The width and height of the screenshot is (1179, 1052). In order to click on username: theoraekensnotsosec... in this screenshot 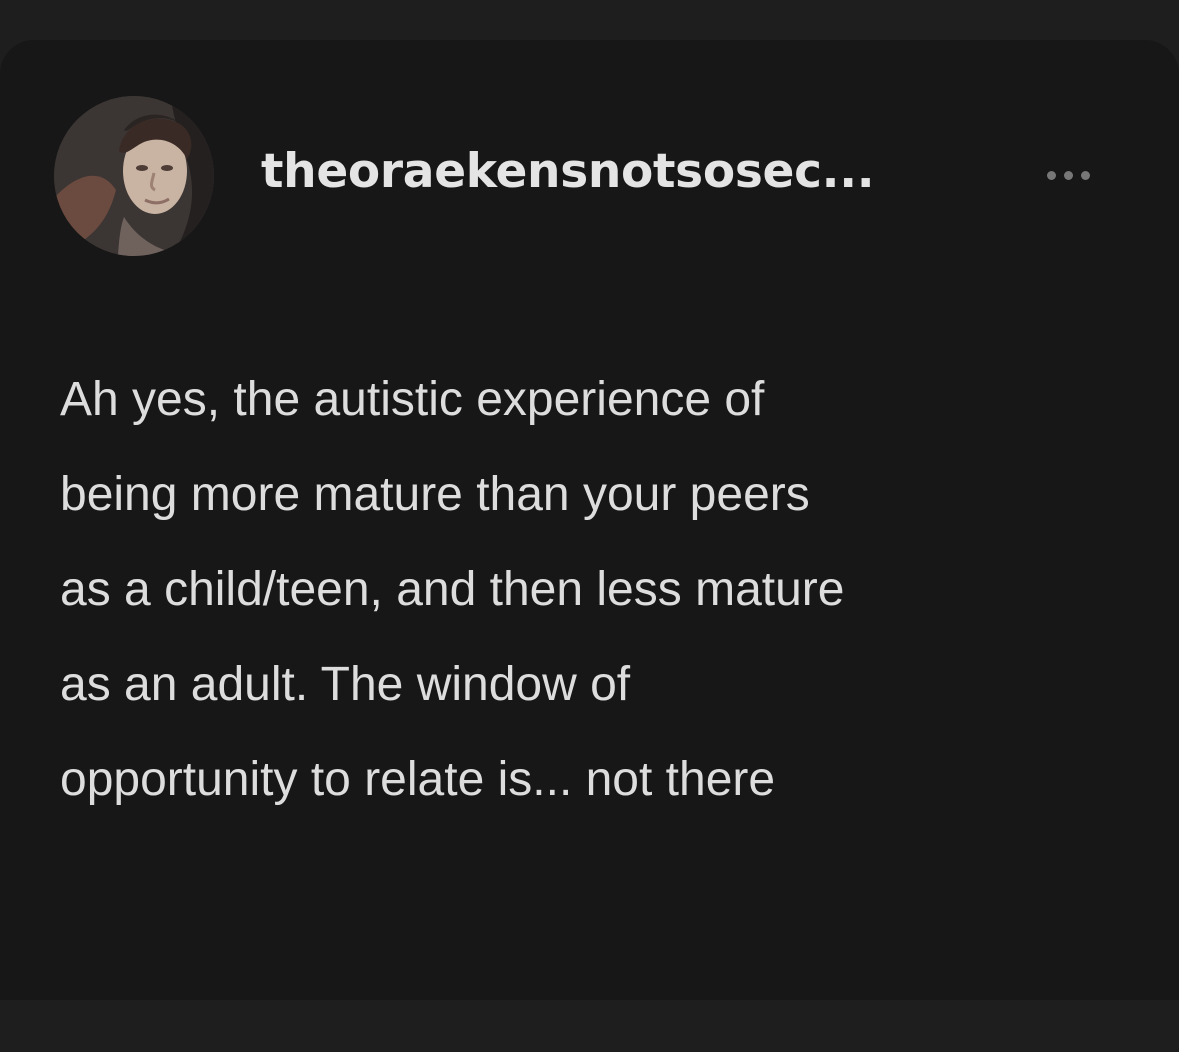, I will do `click(568, 172)`.